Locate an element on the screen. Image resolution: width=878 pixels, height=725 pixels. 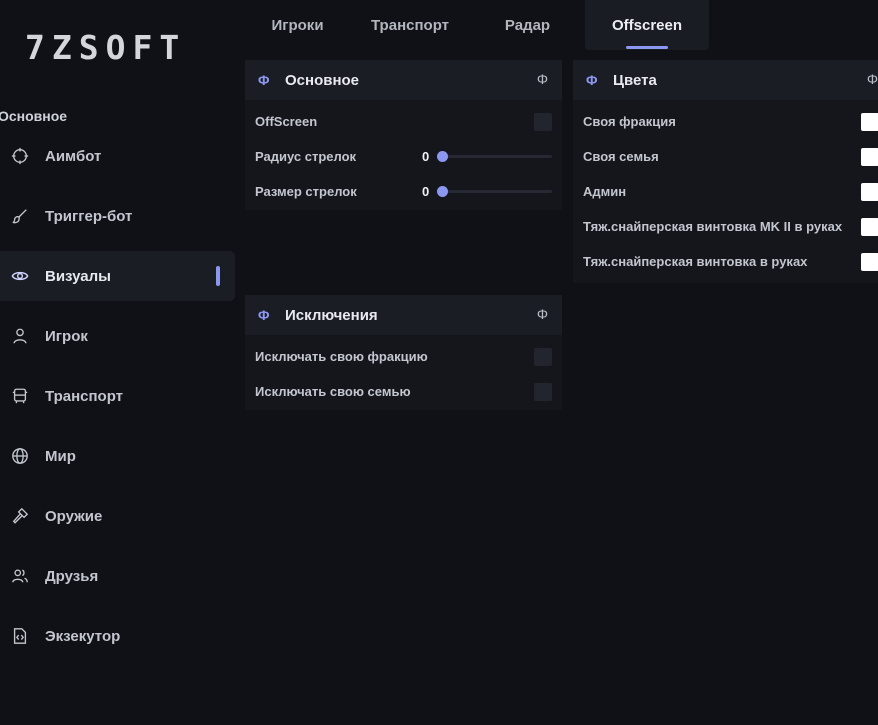
tab-transport: Транспорт is located at coordinates (410, 25).